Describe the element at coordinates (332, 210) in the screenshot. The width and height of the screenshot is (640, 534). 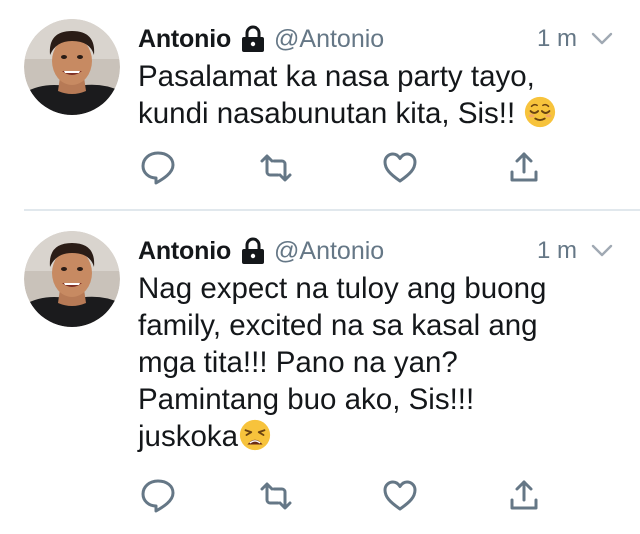
I see `divider` at that location.